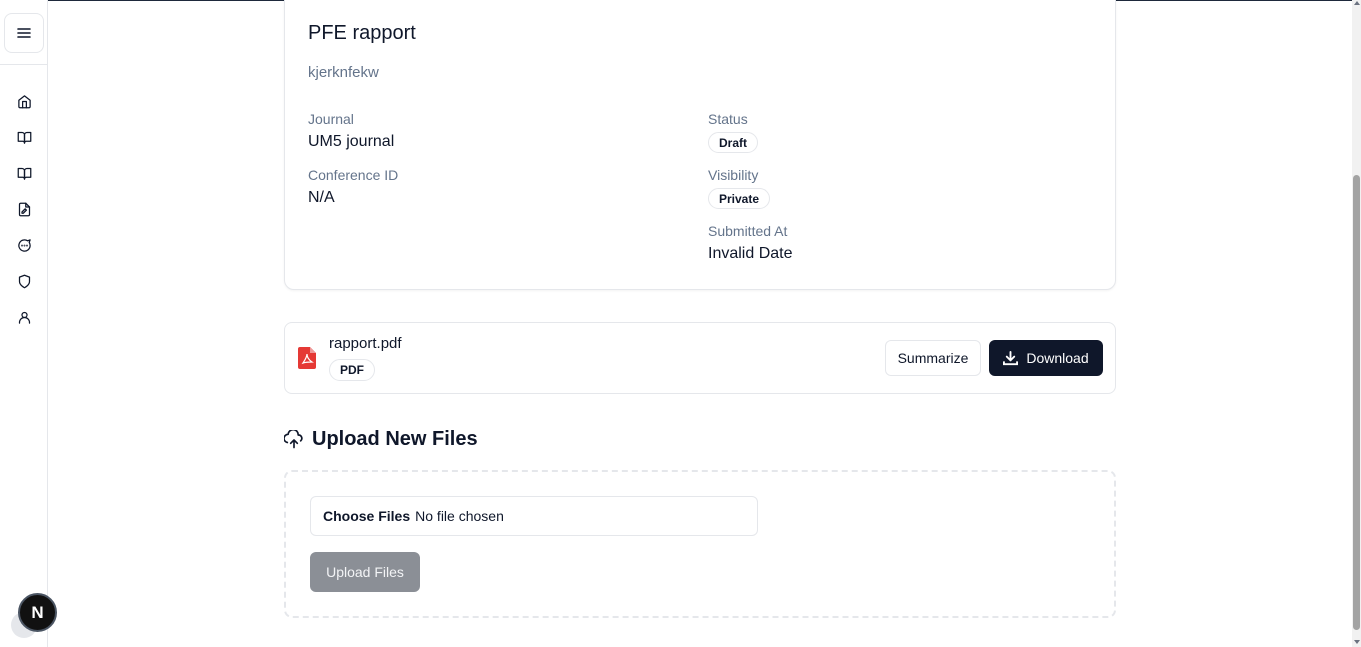  What do you see at coordinates (739, 198) in the screenshot?
I see `visibility-badge: Private` at bounding box center [739, 198].